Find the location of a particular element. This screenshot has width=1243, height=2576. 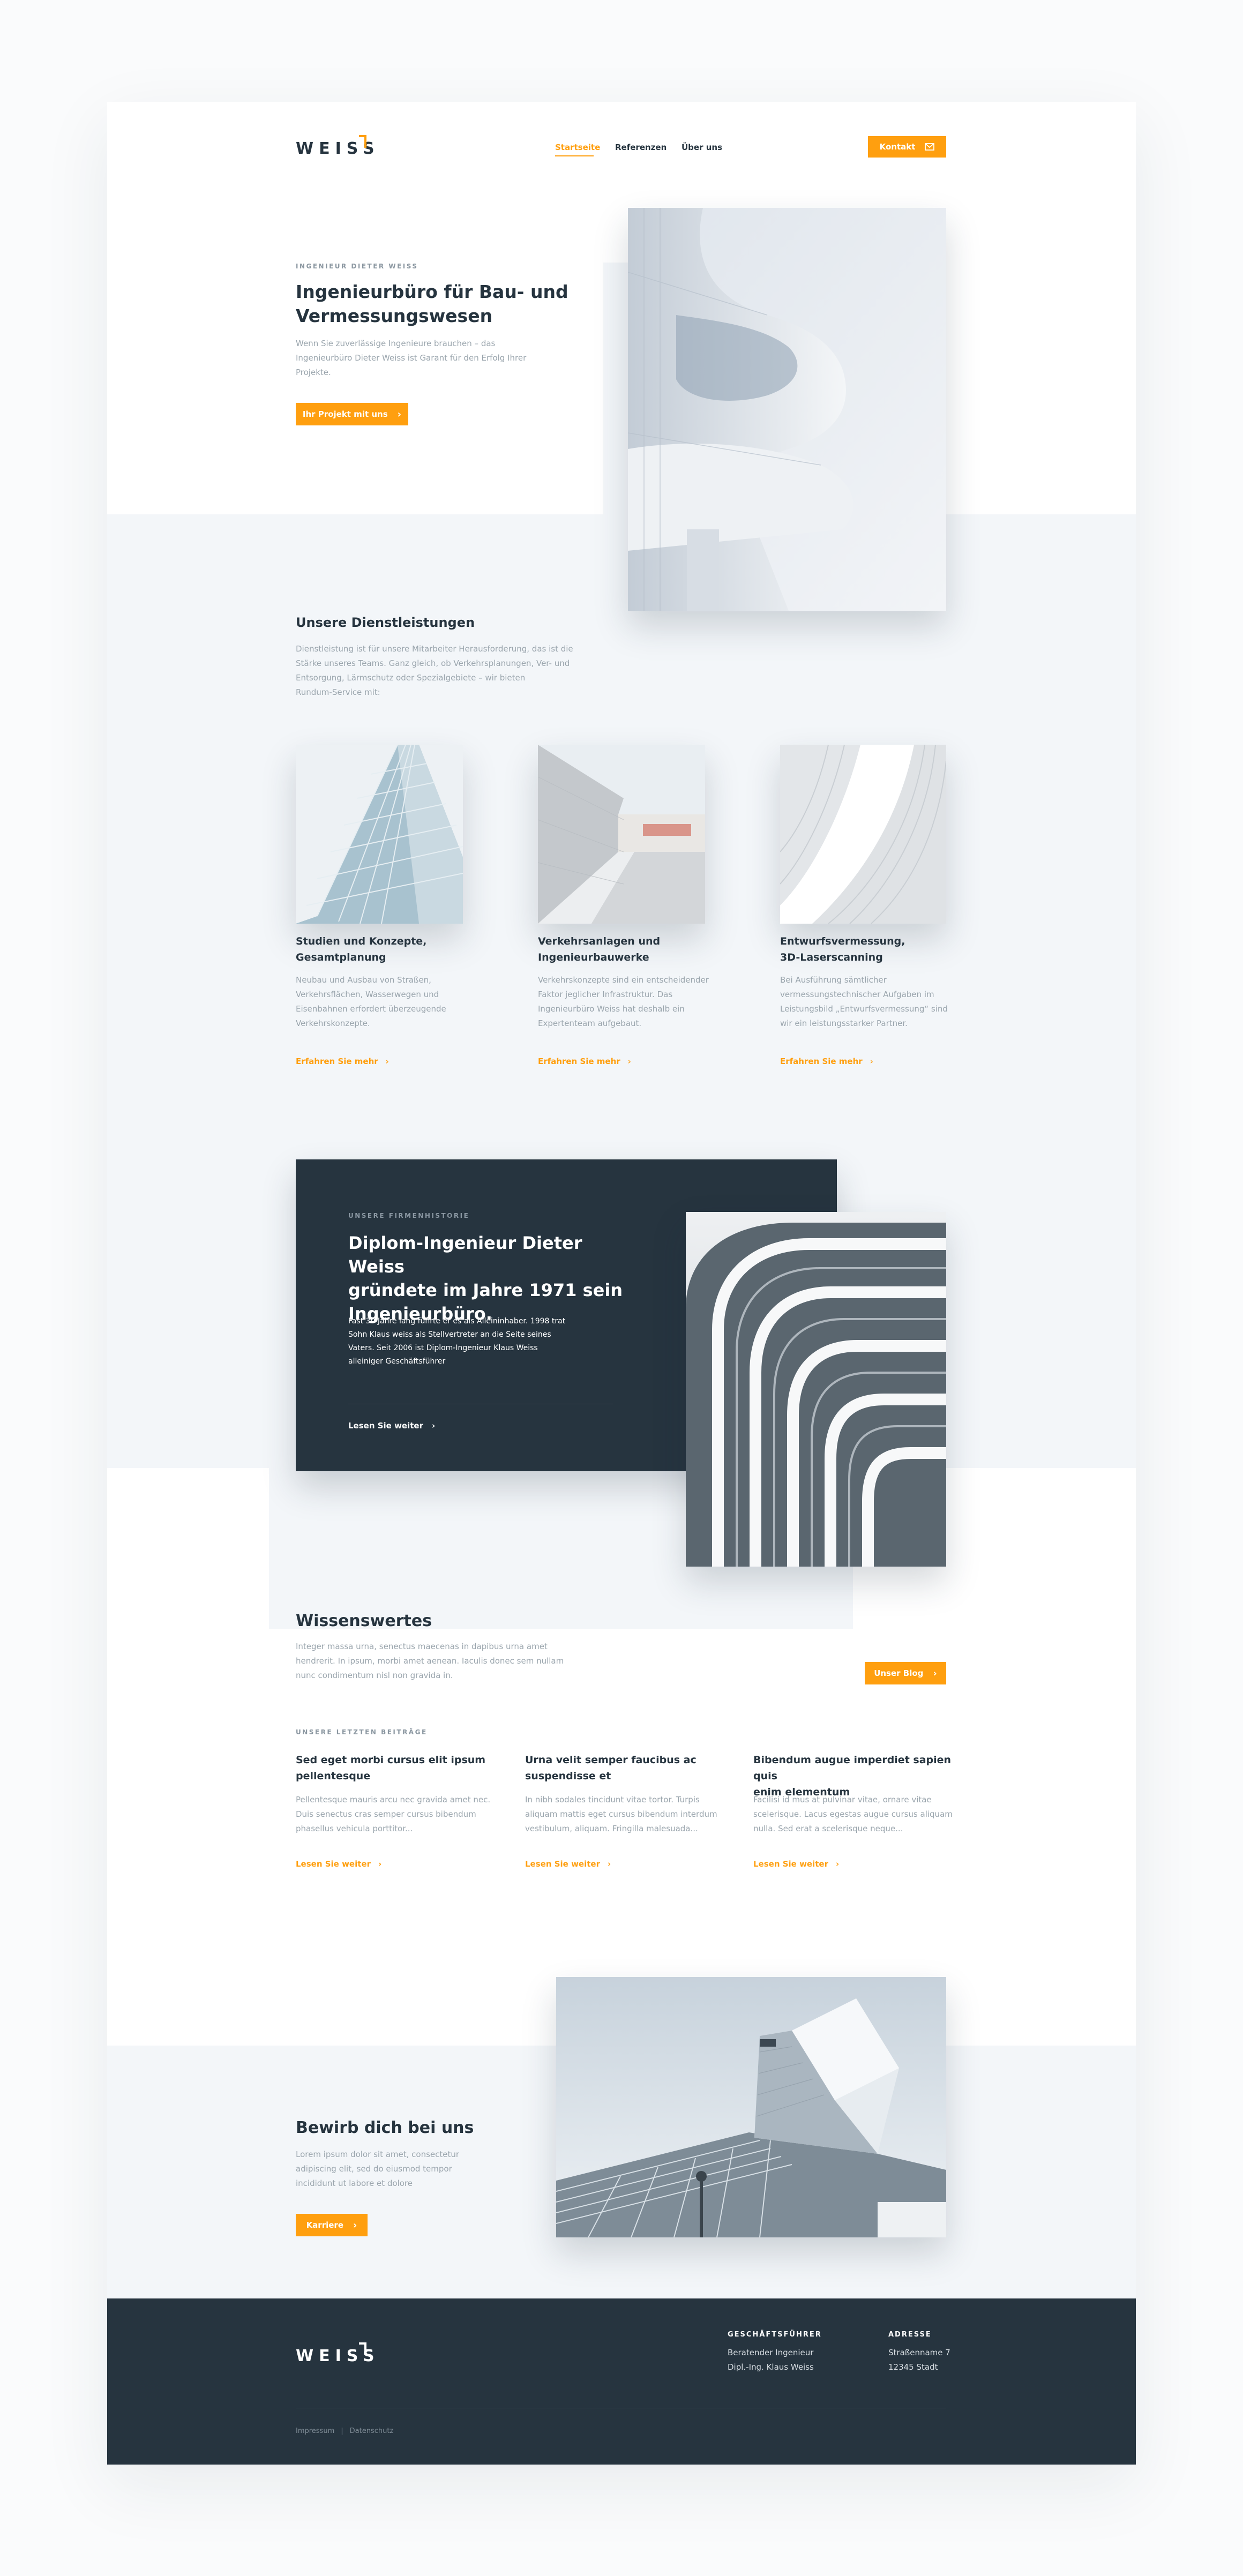

post-title-line: suspendisse et is located at coordinates (568, 1776).